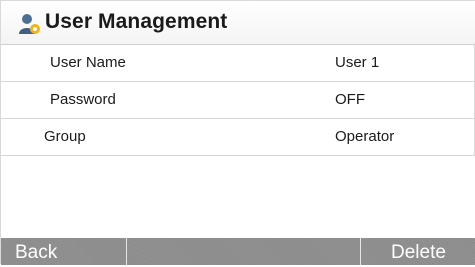  Describe the element at coordinates (64, 251) in the screenshot. I see `back-button: Back` at that location.